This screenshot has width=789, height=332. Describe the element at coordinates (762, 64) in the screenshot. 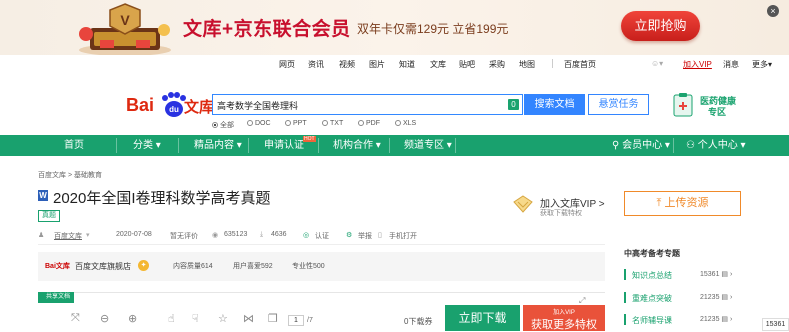

I see `more-link: 更多▾` at that location.